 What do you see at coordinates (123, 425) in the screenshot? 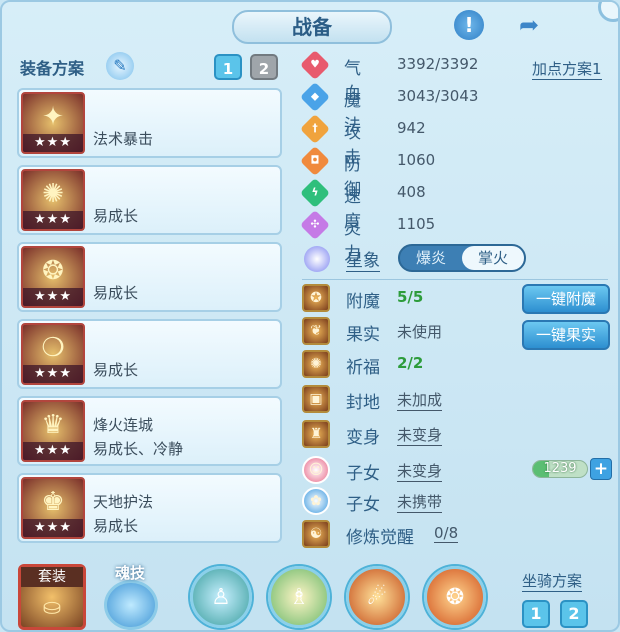
I see `equipment-name: 烽火连城` at bounding box center [123, 425].